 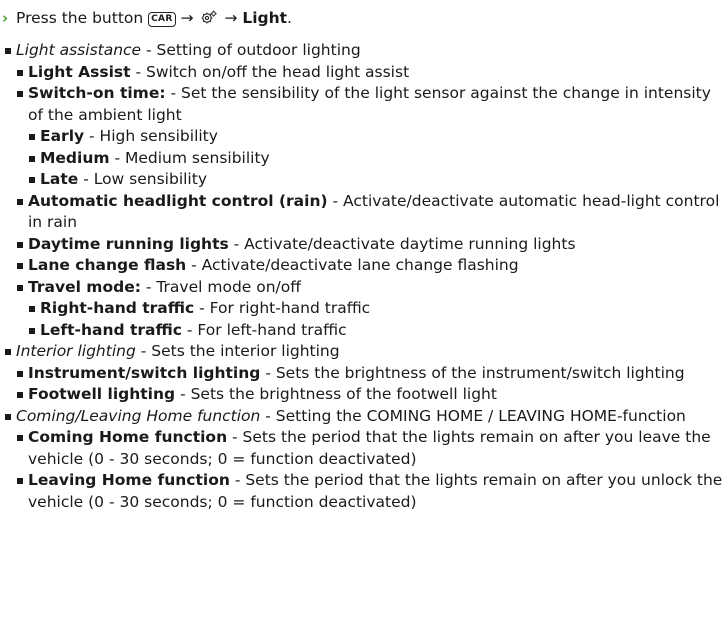 I want to click on item-title: Right-hand traffic, so click(x=117, y=308).